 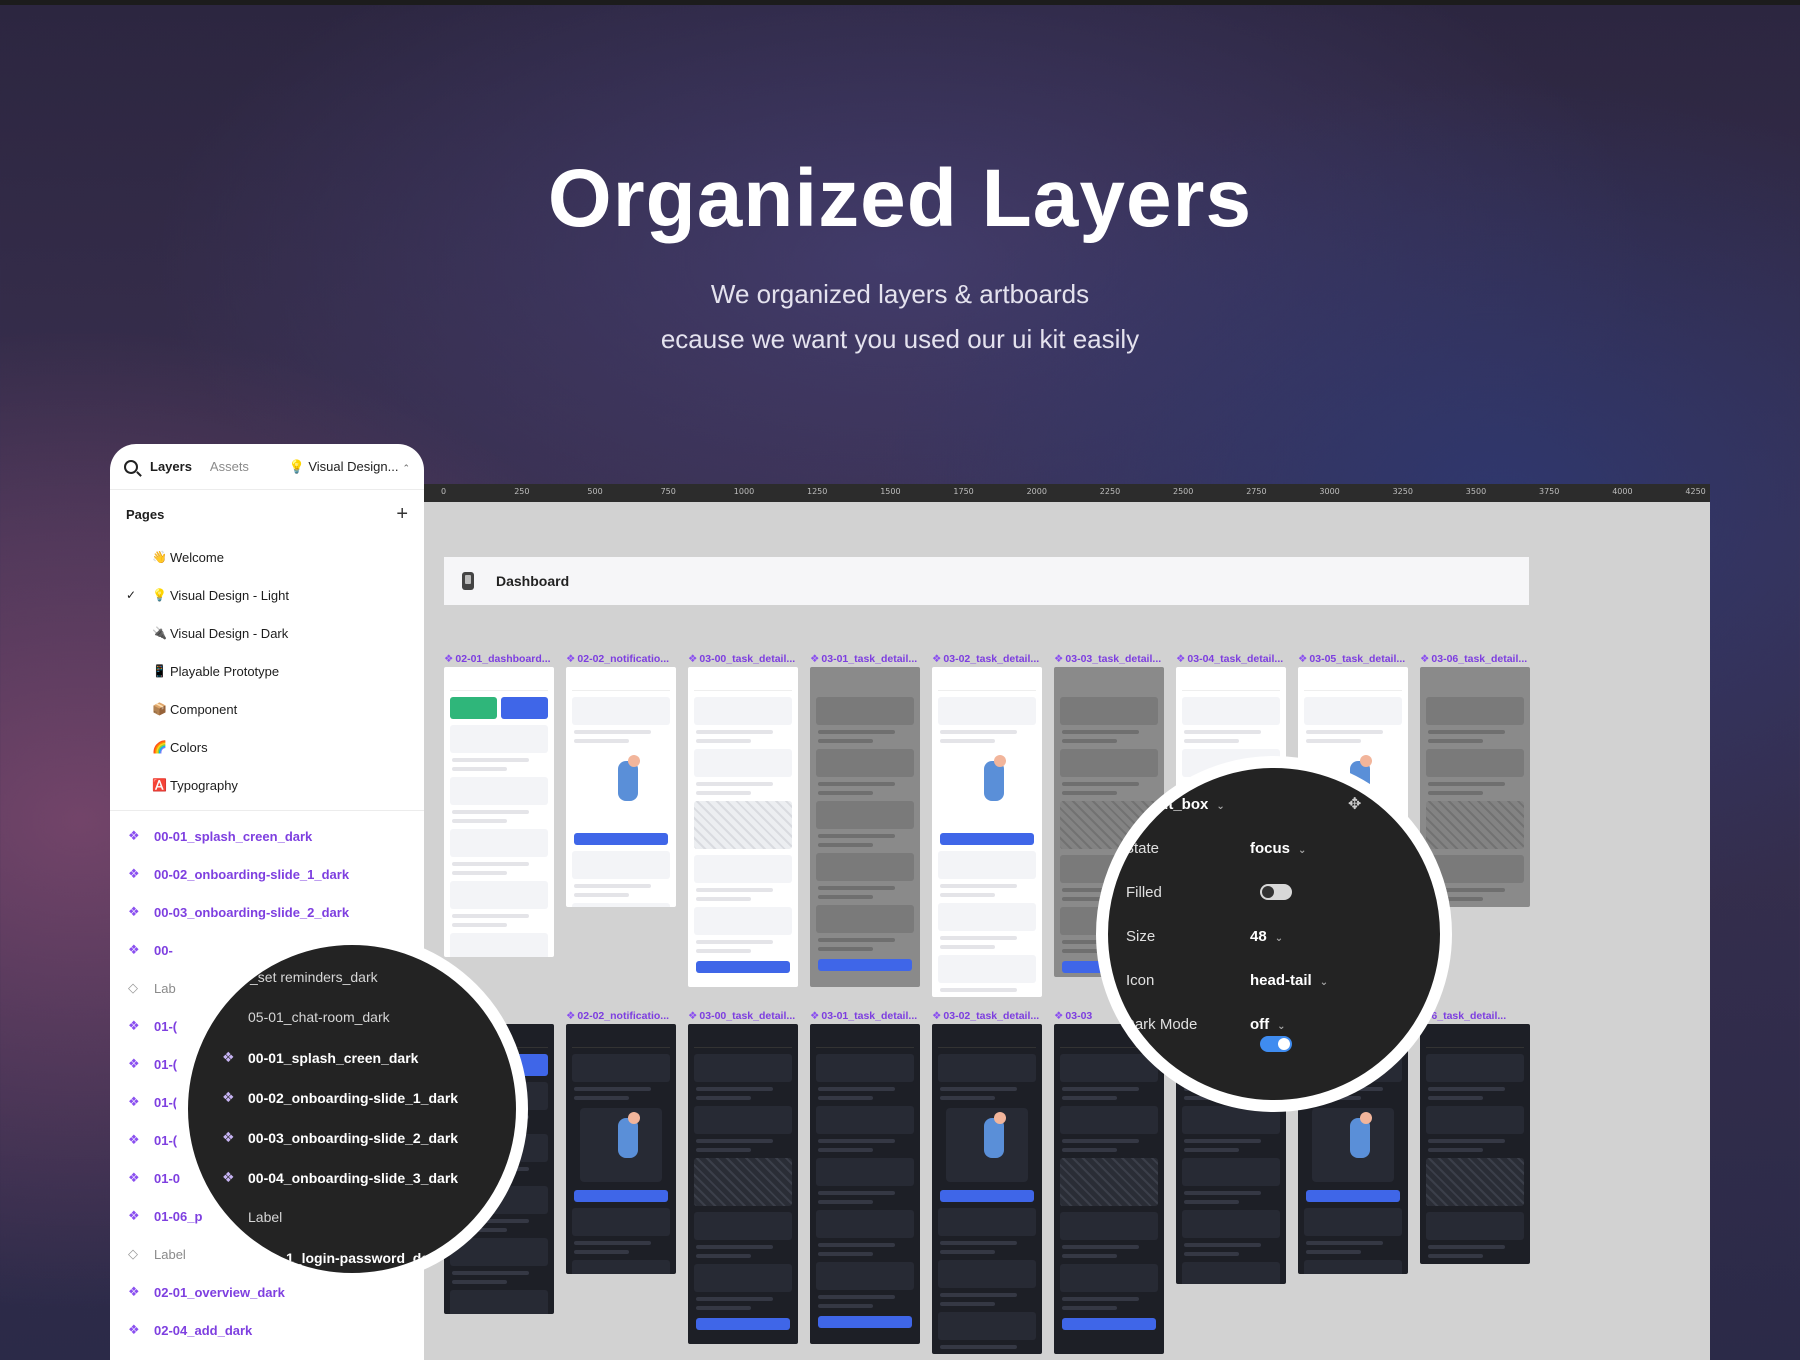 What do you see at coordinates (320, 1057) in the screenshot?
I see `magnified-layer-item: ❖ 00-01_splash_creen_dark` at bounding box center [320, 1057].